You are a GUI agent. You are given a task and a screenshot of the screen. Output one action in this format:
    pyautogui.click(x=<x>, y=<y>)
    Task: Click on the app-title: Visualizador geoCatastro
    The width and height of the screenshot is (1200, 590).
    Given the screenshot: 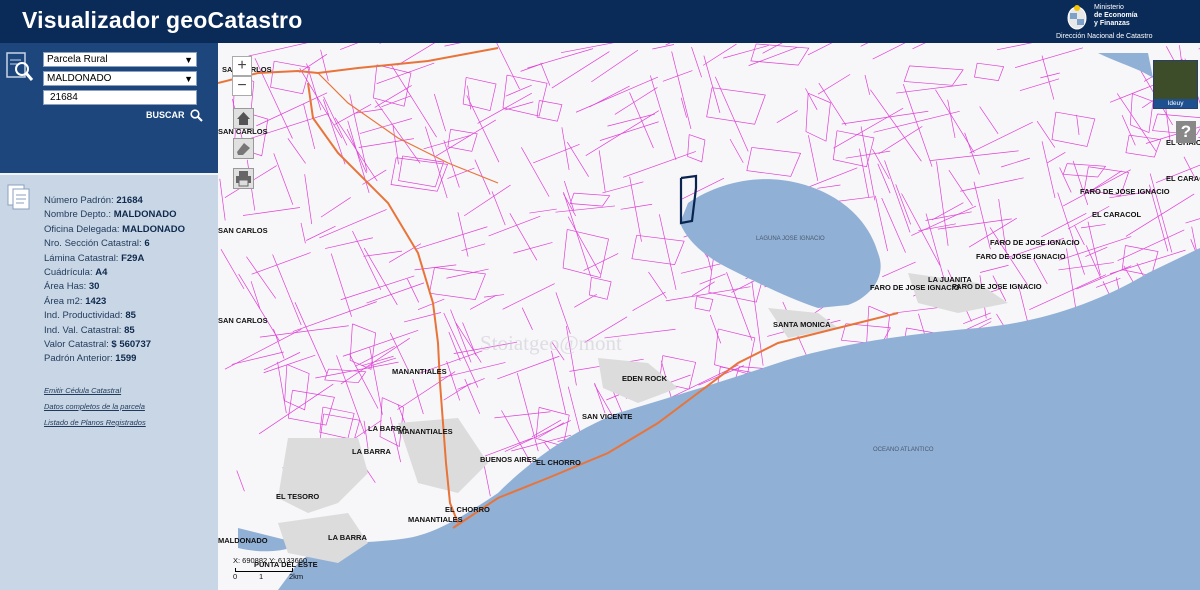 What is the action you would take?
    pyautogui.click(x=162, y=20)
    